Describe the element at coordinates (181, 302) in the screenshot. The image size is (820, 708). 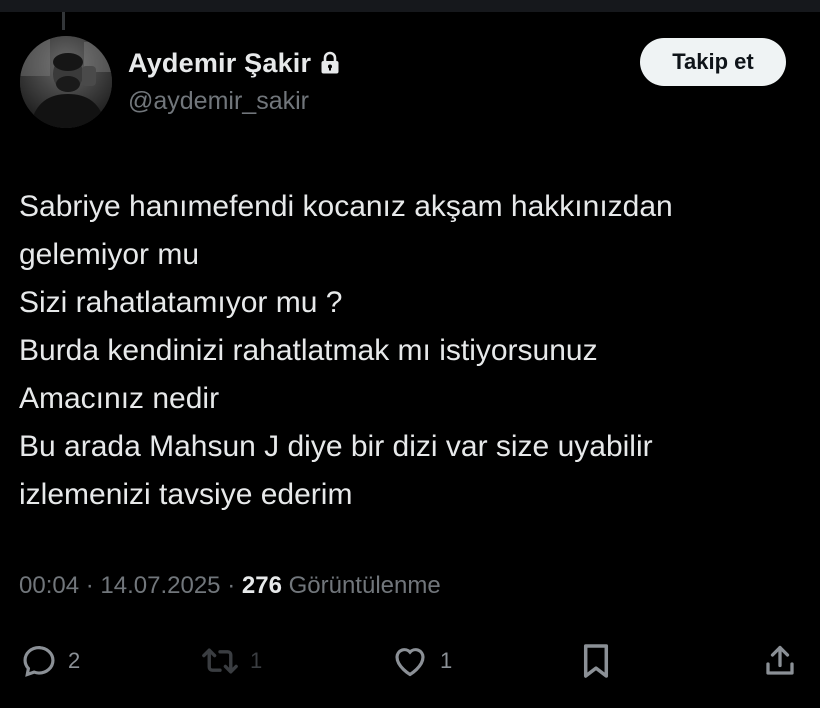
I see `tweet-text-line: Sizi rahatlatamıyor mu ?` at that location.